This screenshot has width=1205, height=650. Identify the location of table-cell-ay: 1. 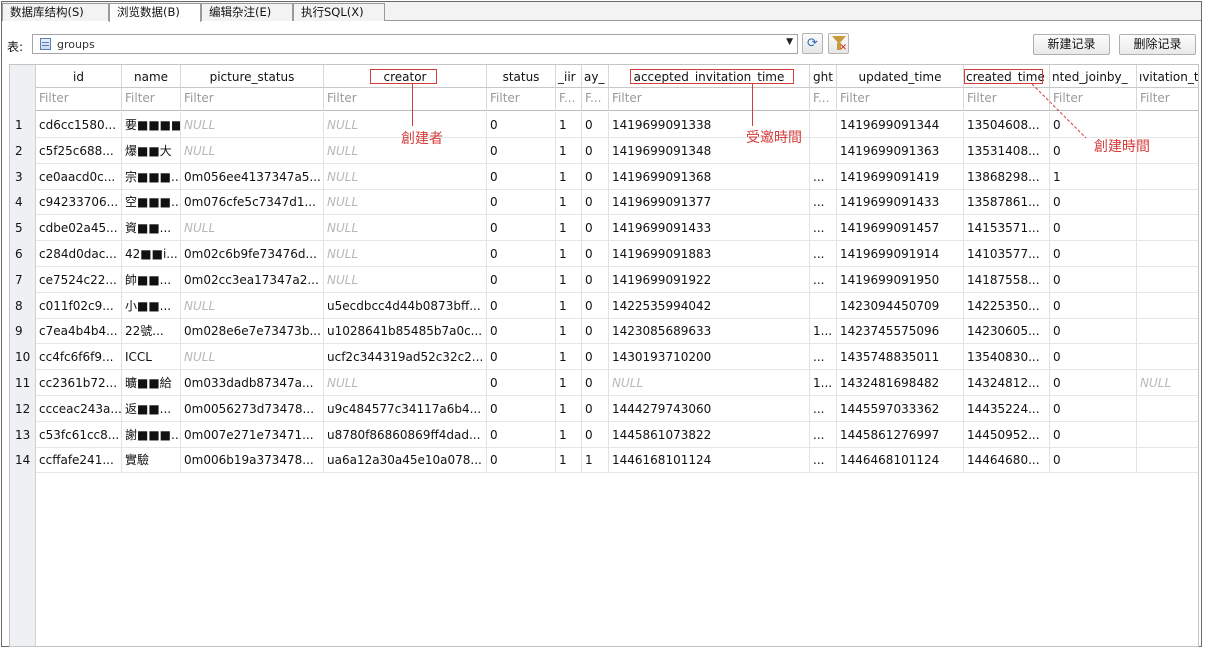
(595, 460).